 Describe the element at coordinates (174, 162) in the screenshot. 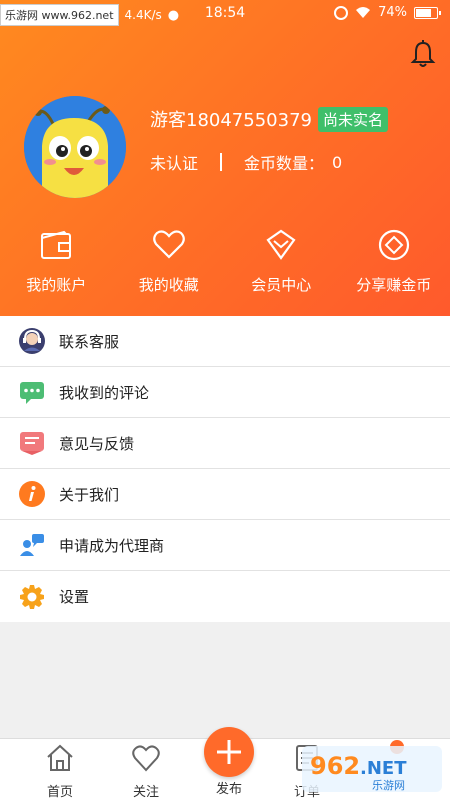

I see `certification-status: 未认证` at that location.